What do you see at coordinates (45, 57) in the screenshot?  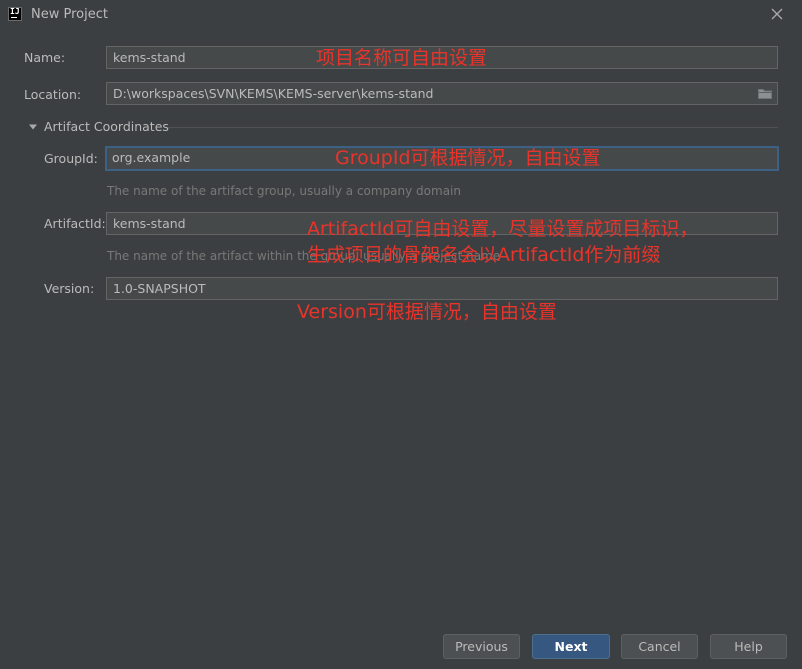 I see `name-label: Name:` at bounding box center [45, 57].